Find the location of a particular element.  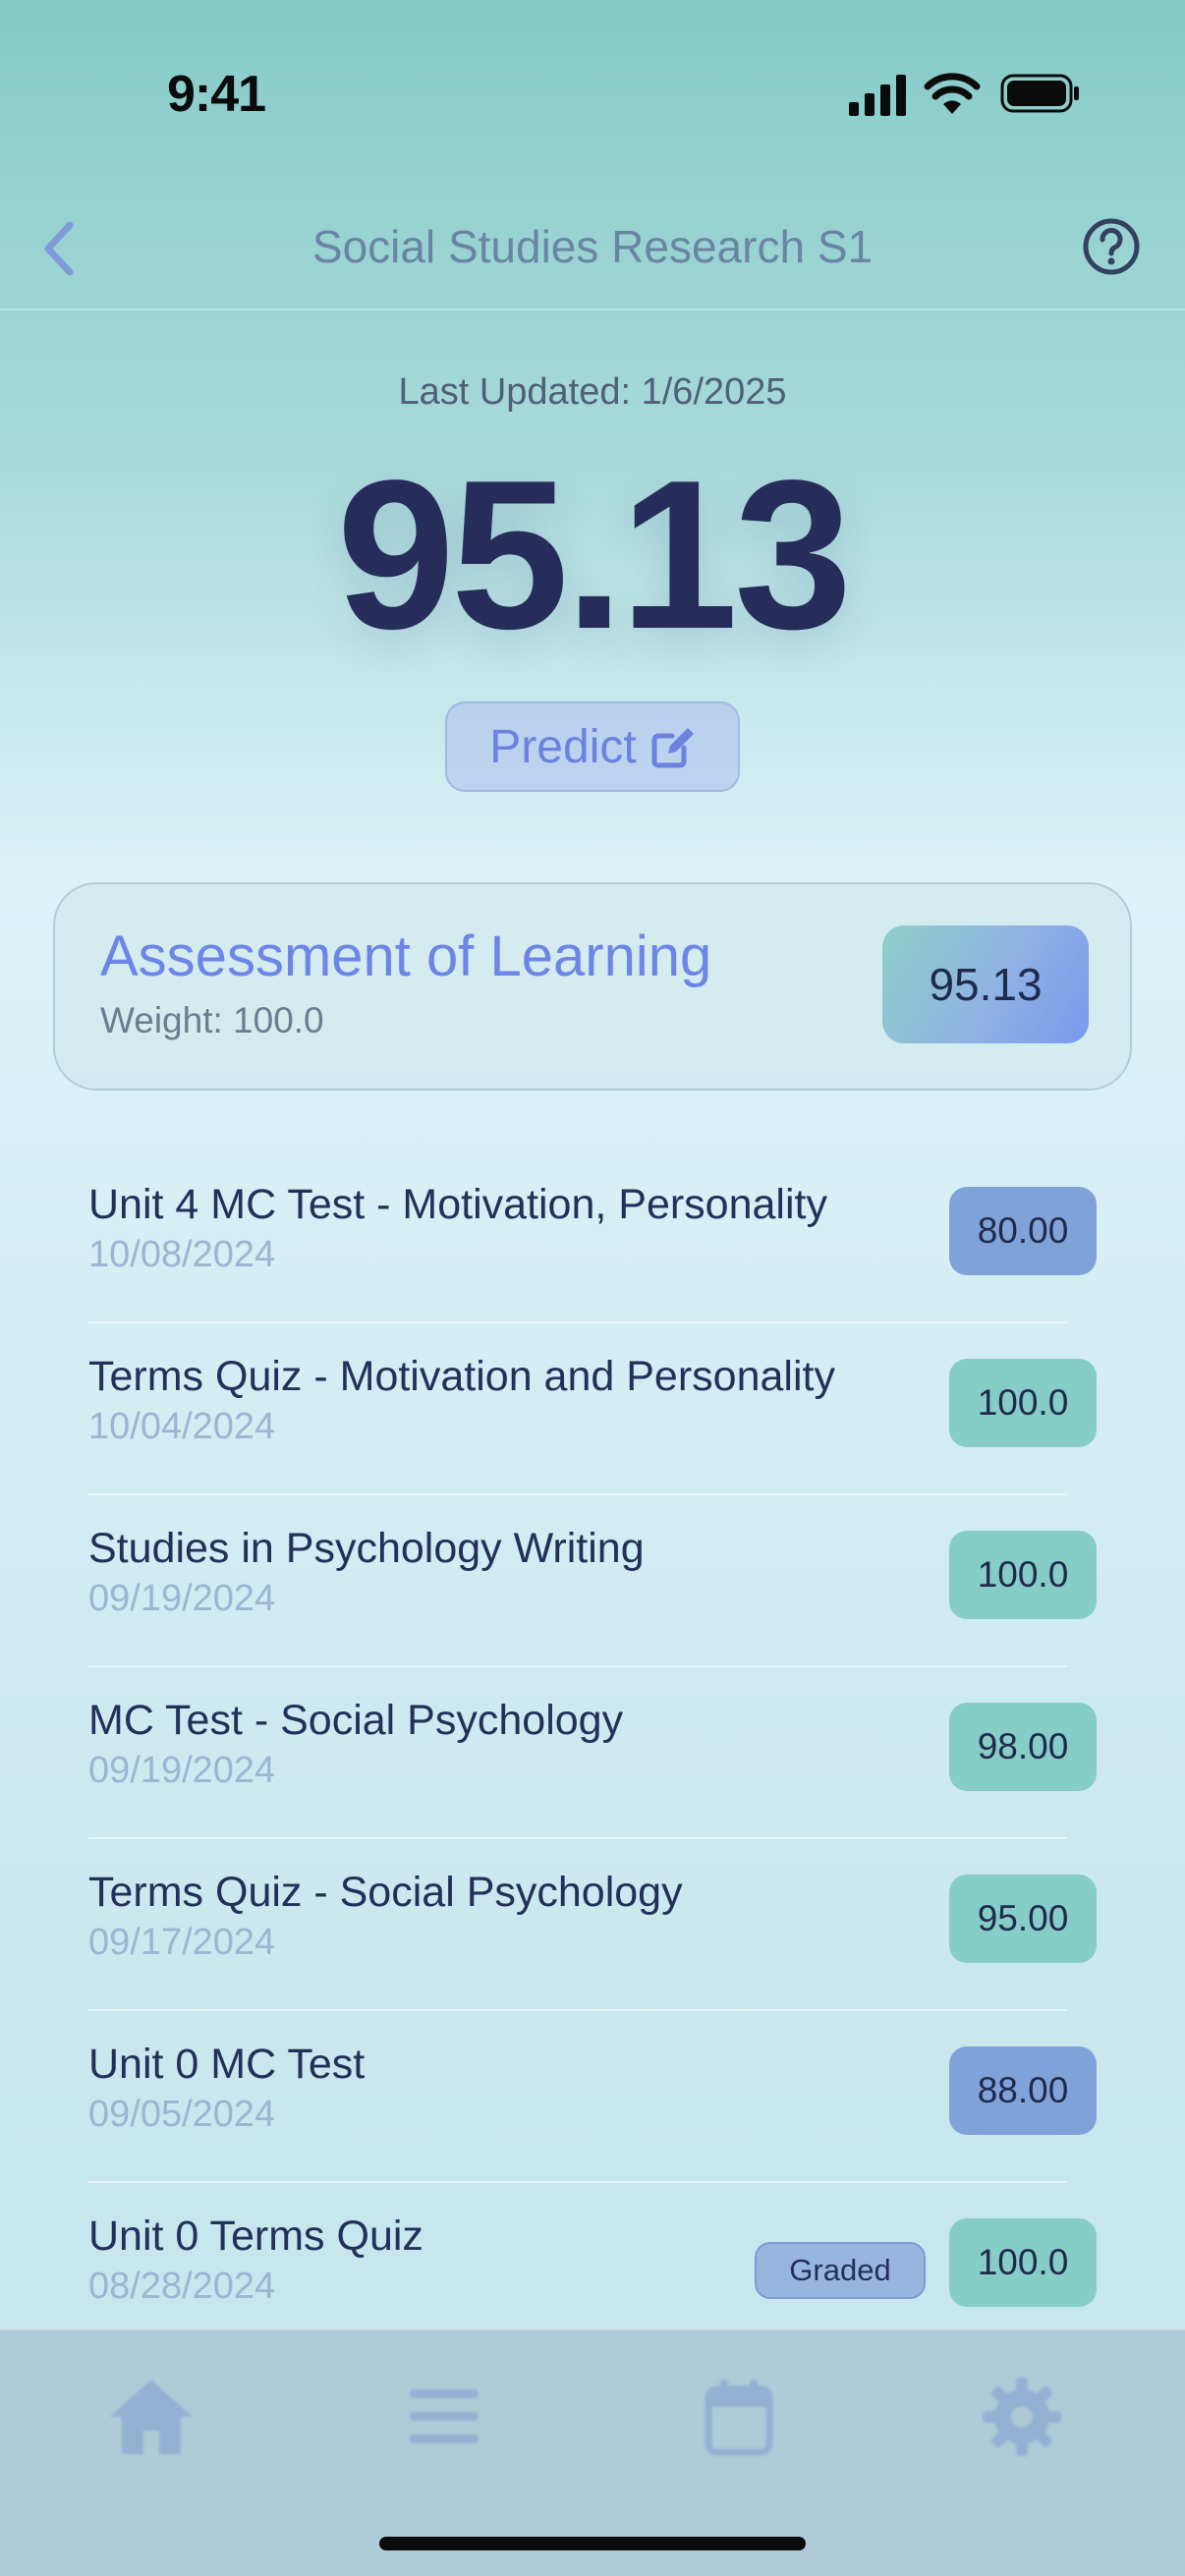

gear-icon is located at coordinates (1022, 2417).